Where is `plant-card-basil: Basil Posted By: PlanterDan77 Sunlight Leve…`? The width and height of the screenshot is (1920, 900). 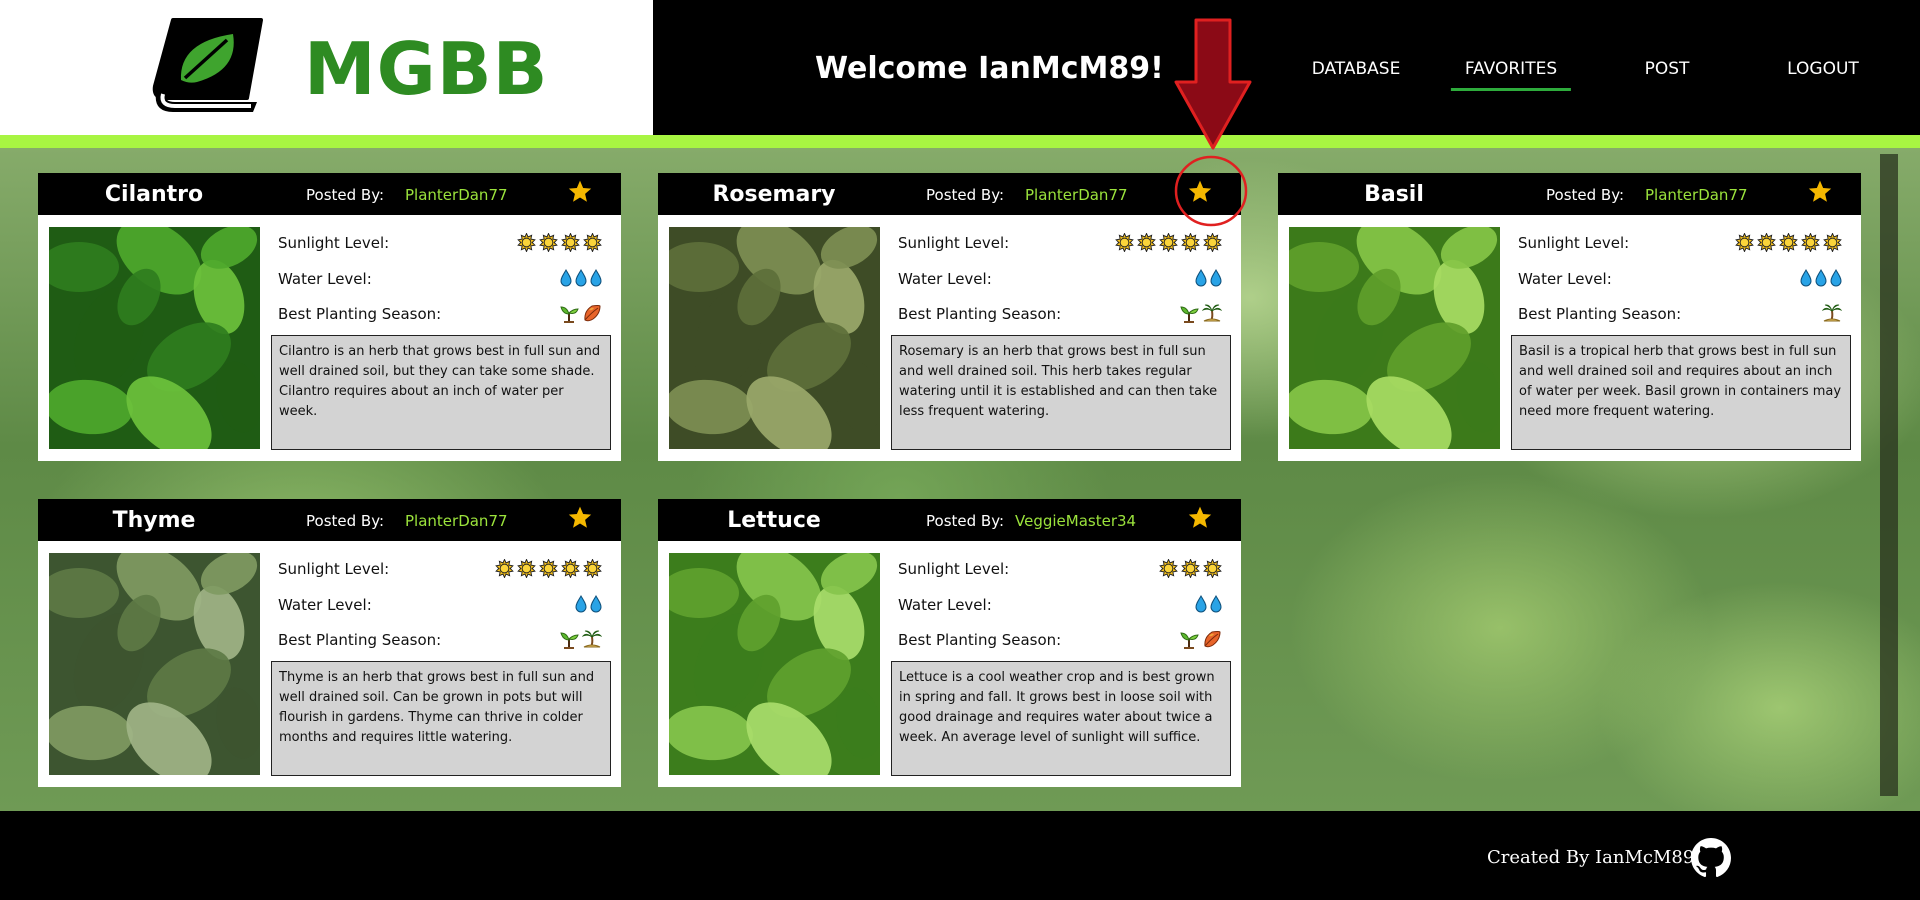
plant-card-basil: Basil Posted By: PlanterDan77 Sunlight Leve… is located at coordinates (1569, 317).